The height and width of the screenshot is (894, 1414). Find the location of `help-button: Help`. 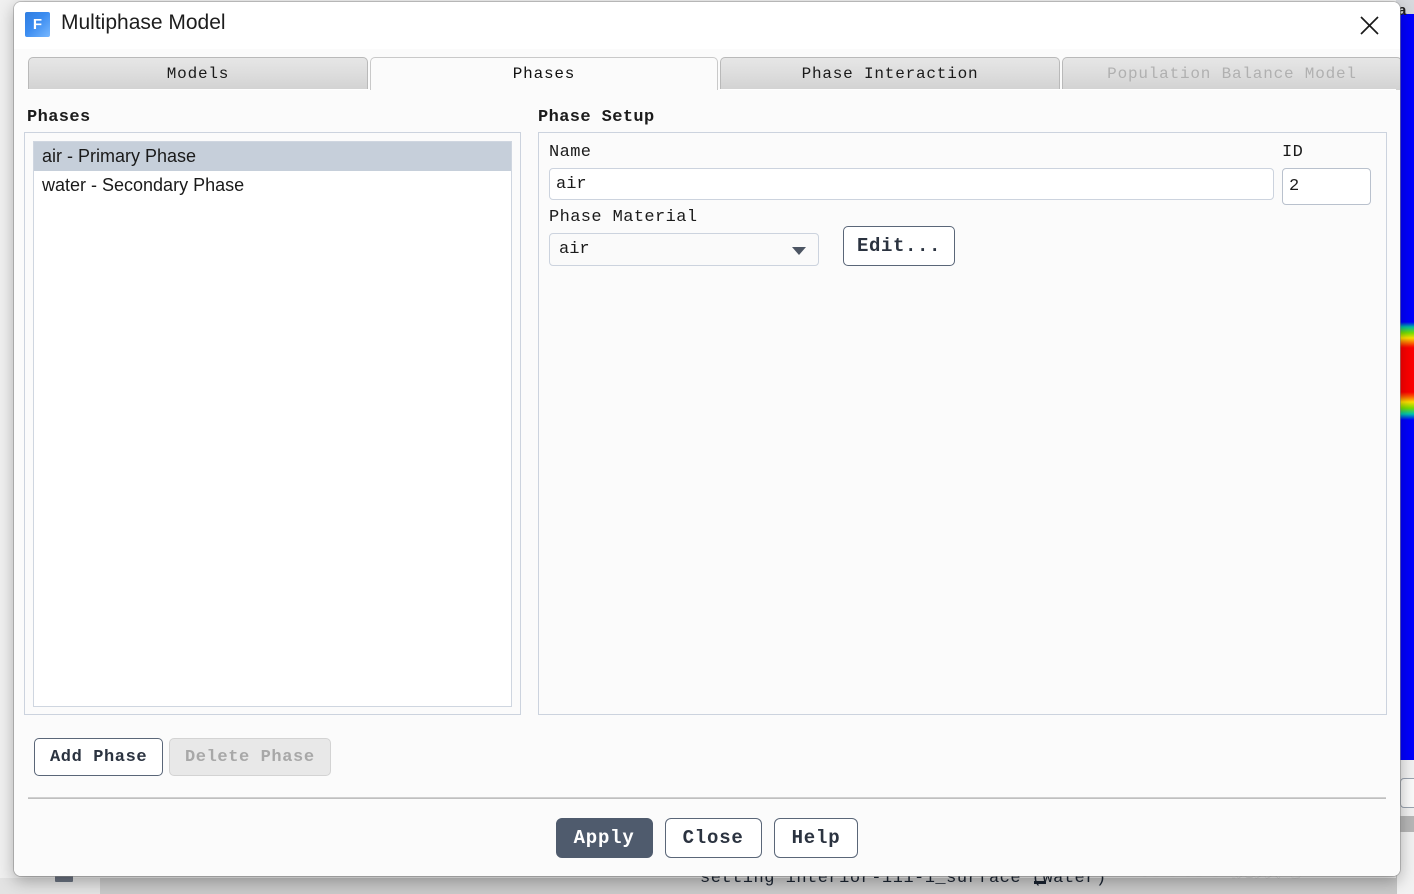

help-button: Help is located at coordinates (816, 837).